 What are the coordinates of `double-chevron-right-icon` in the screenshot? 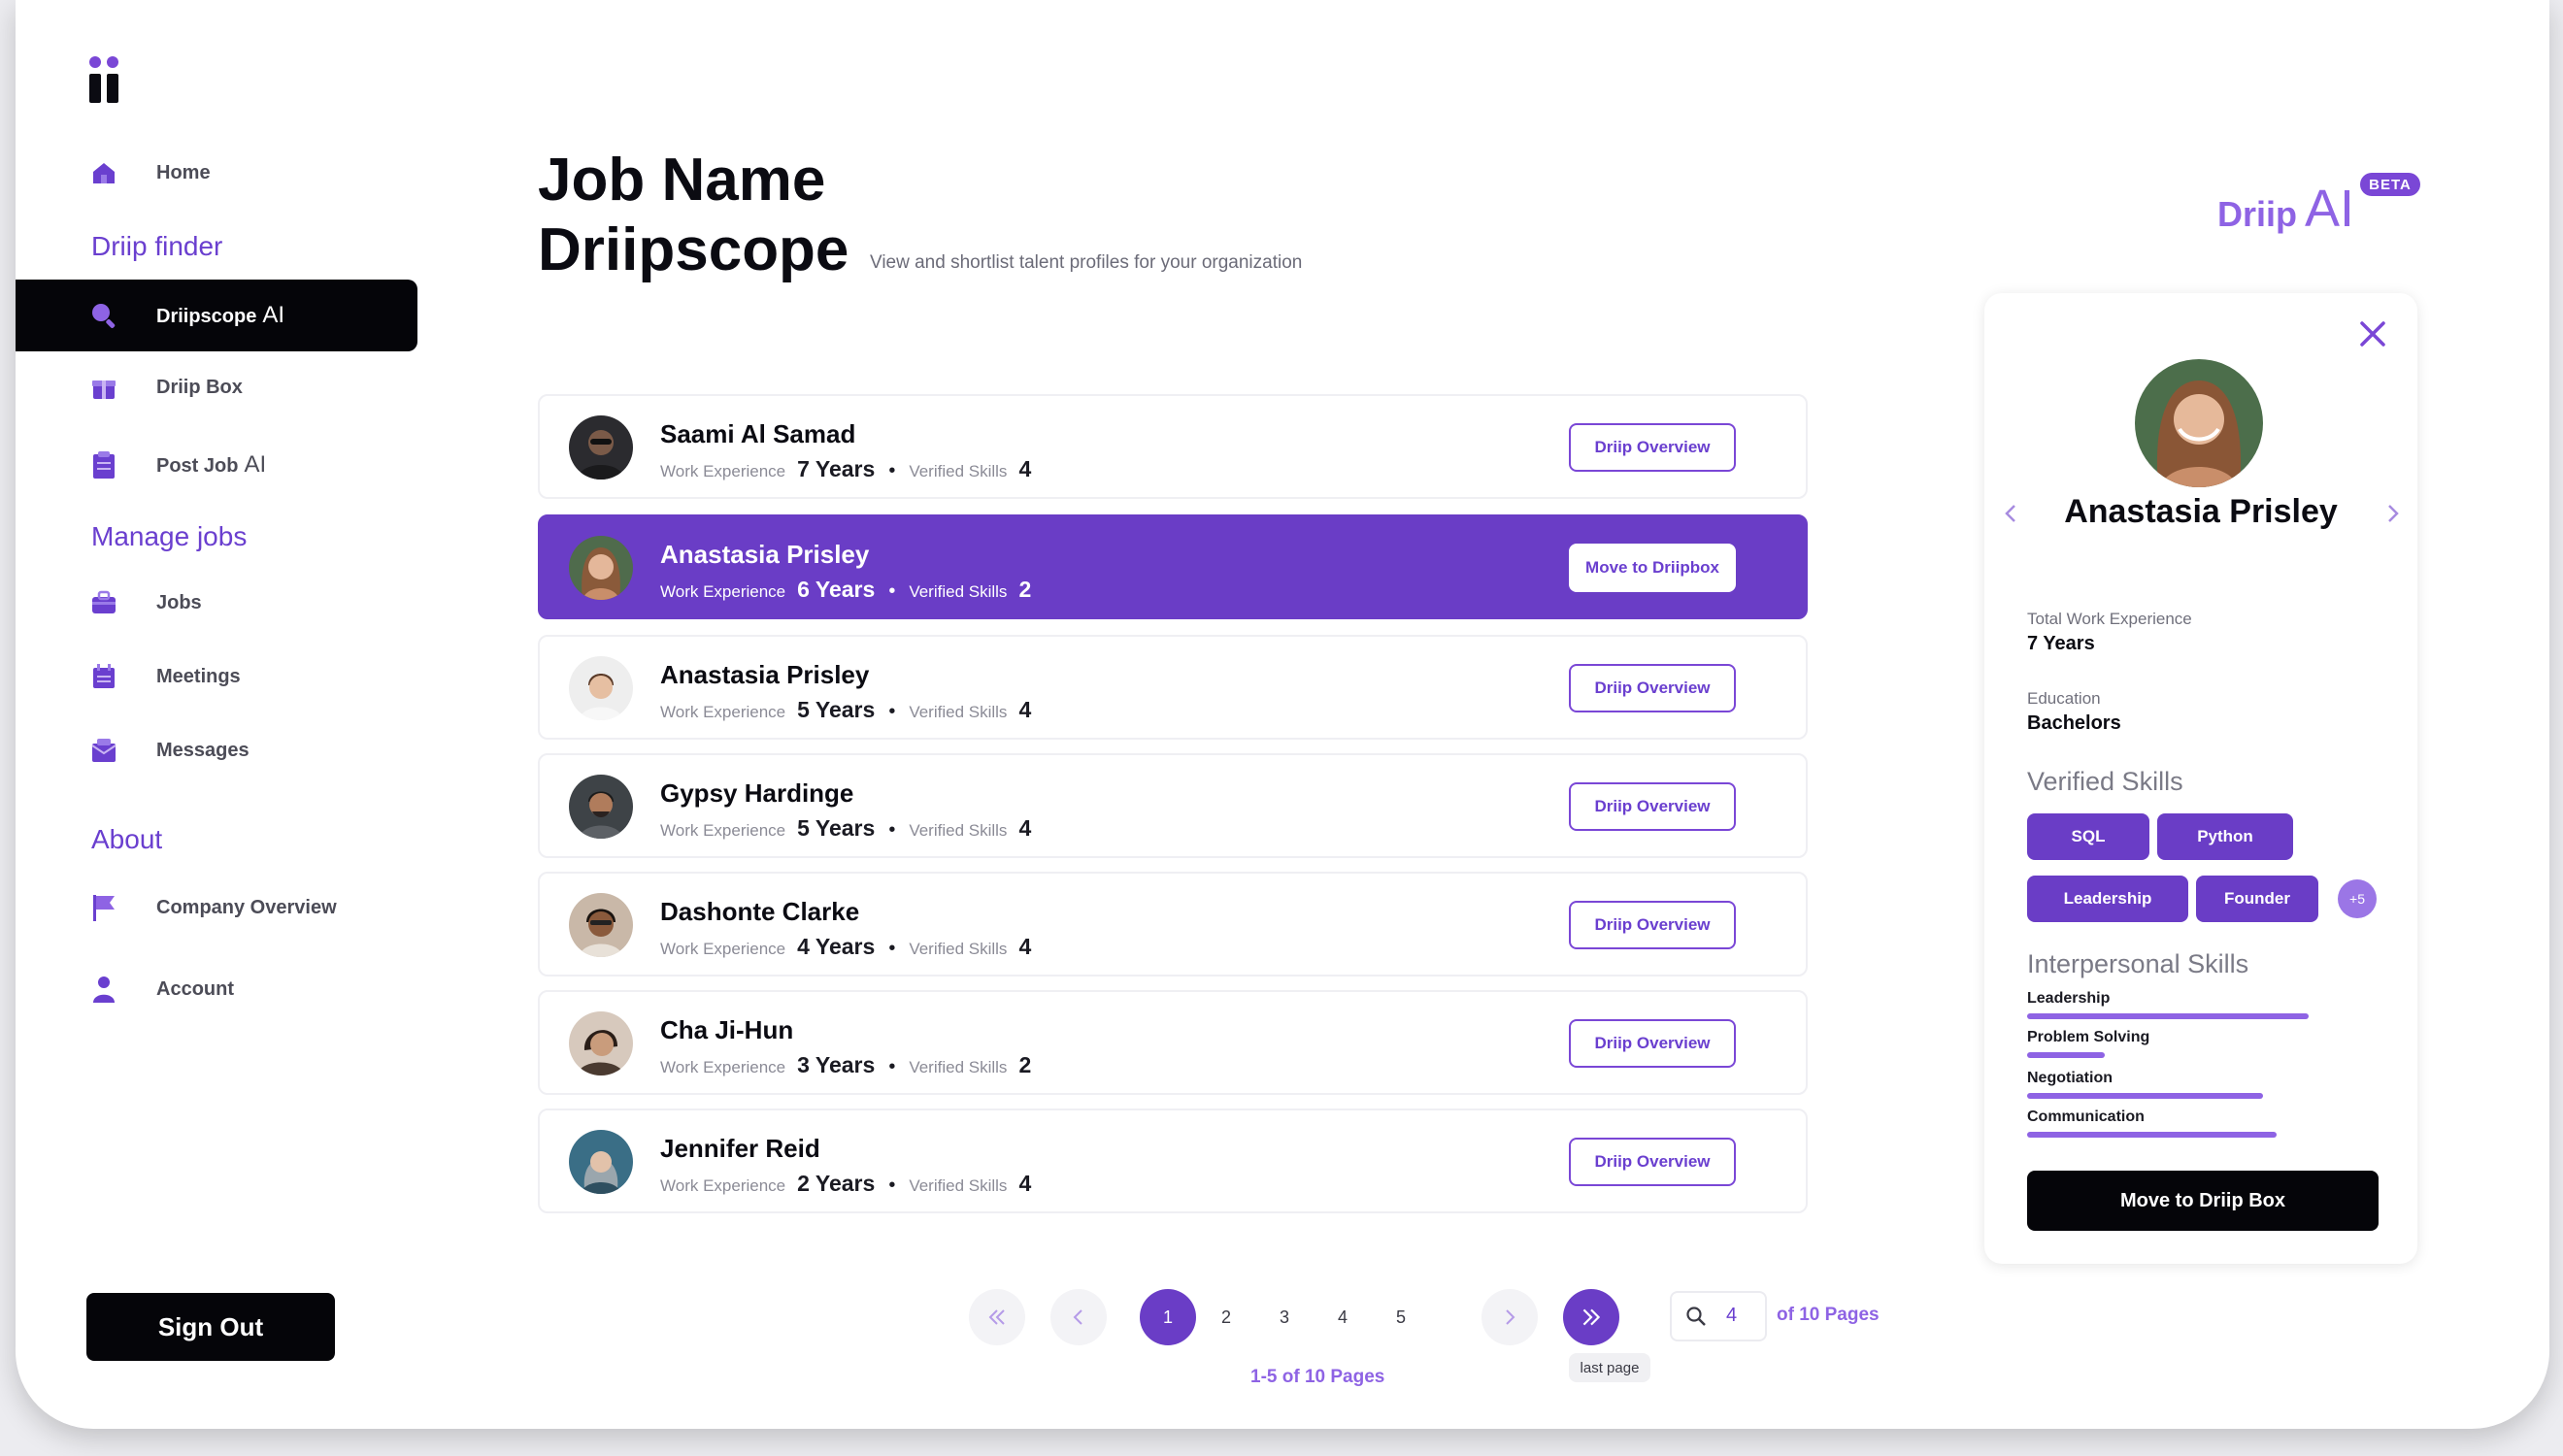 It's located at (1591, 1317).